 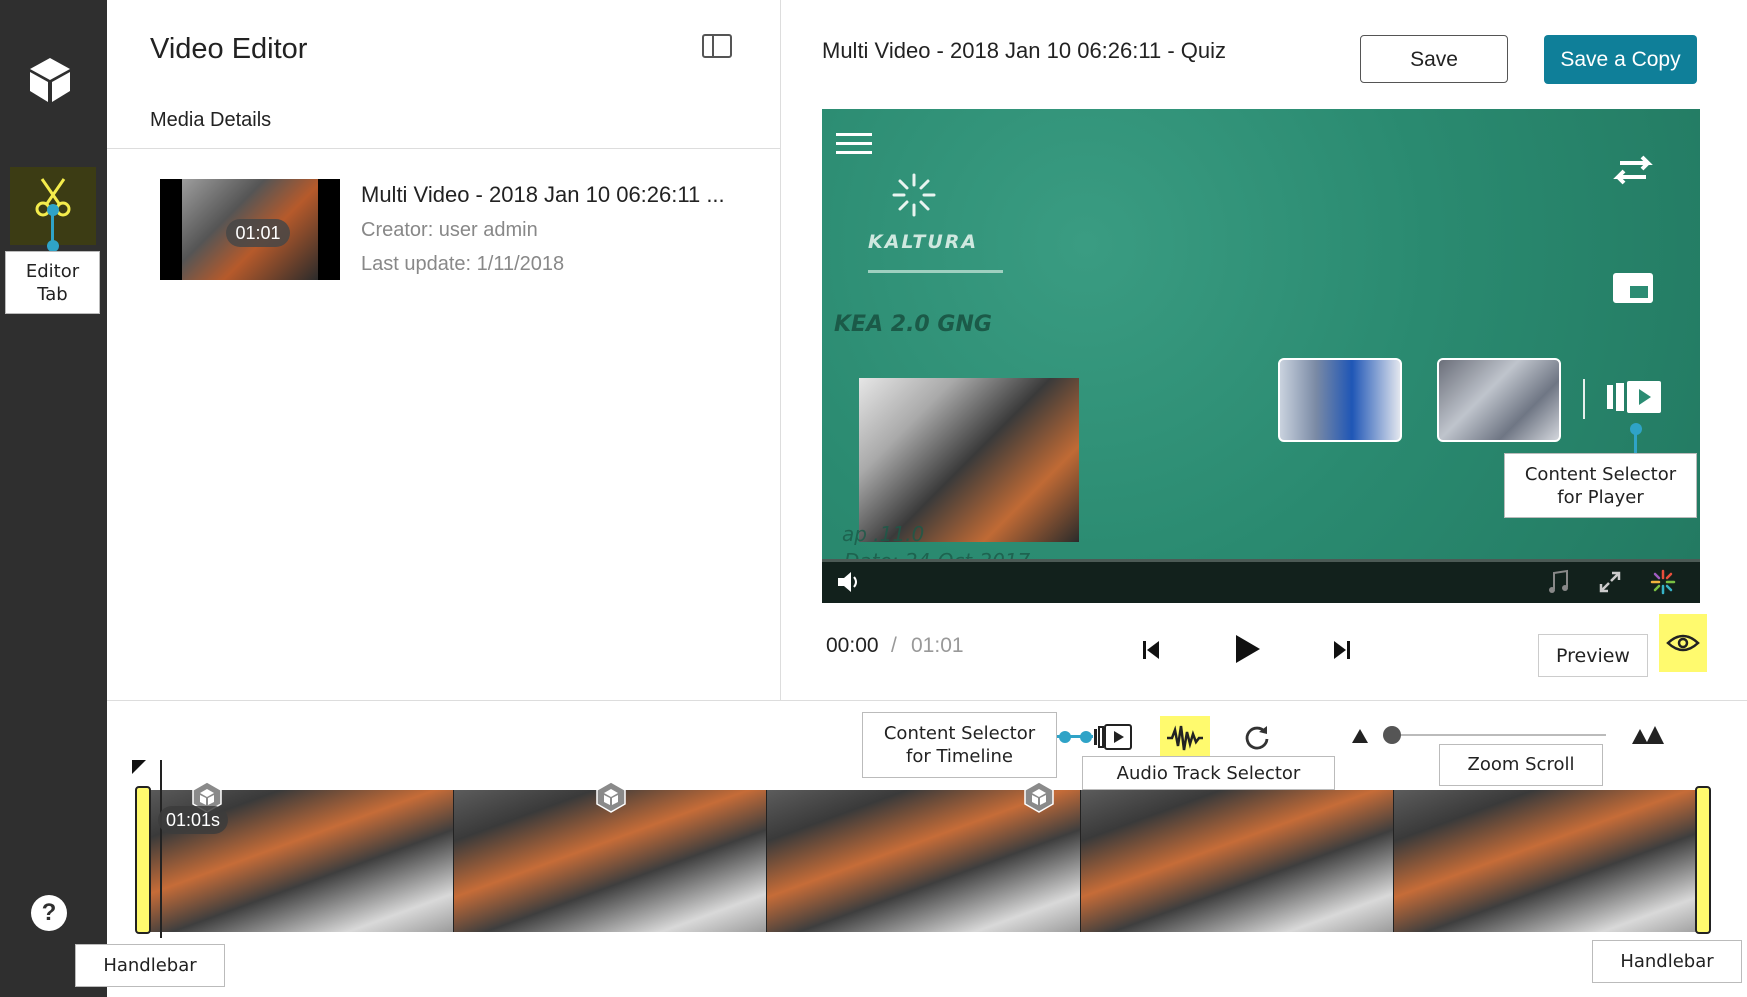 What do you see at coordinates (923, 242) in the screenshot?
I see `brand-text: KALTURA` at bounding box center [923, 242].